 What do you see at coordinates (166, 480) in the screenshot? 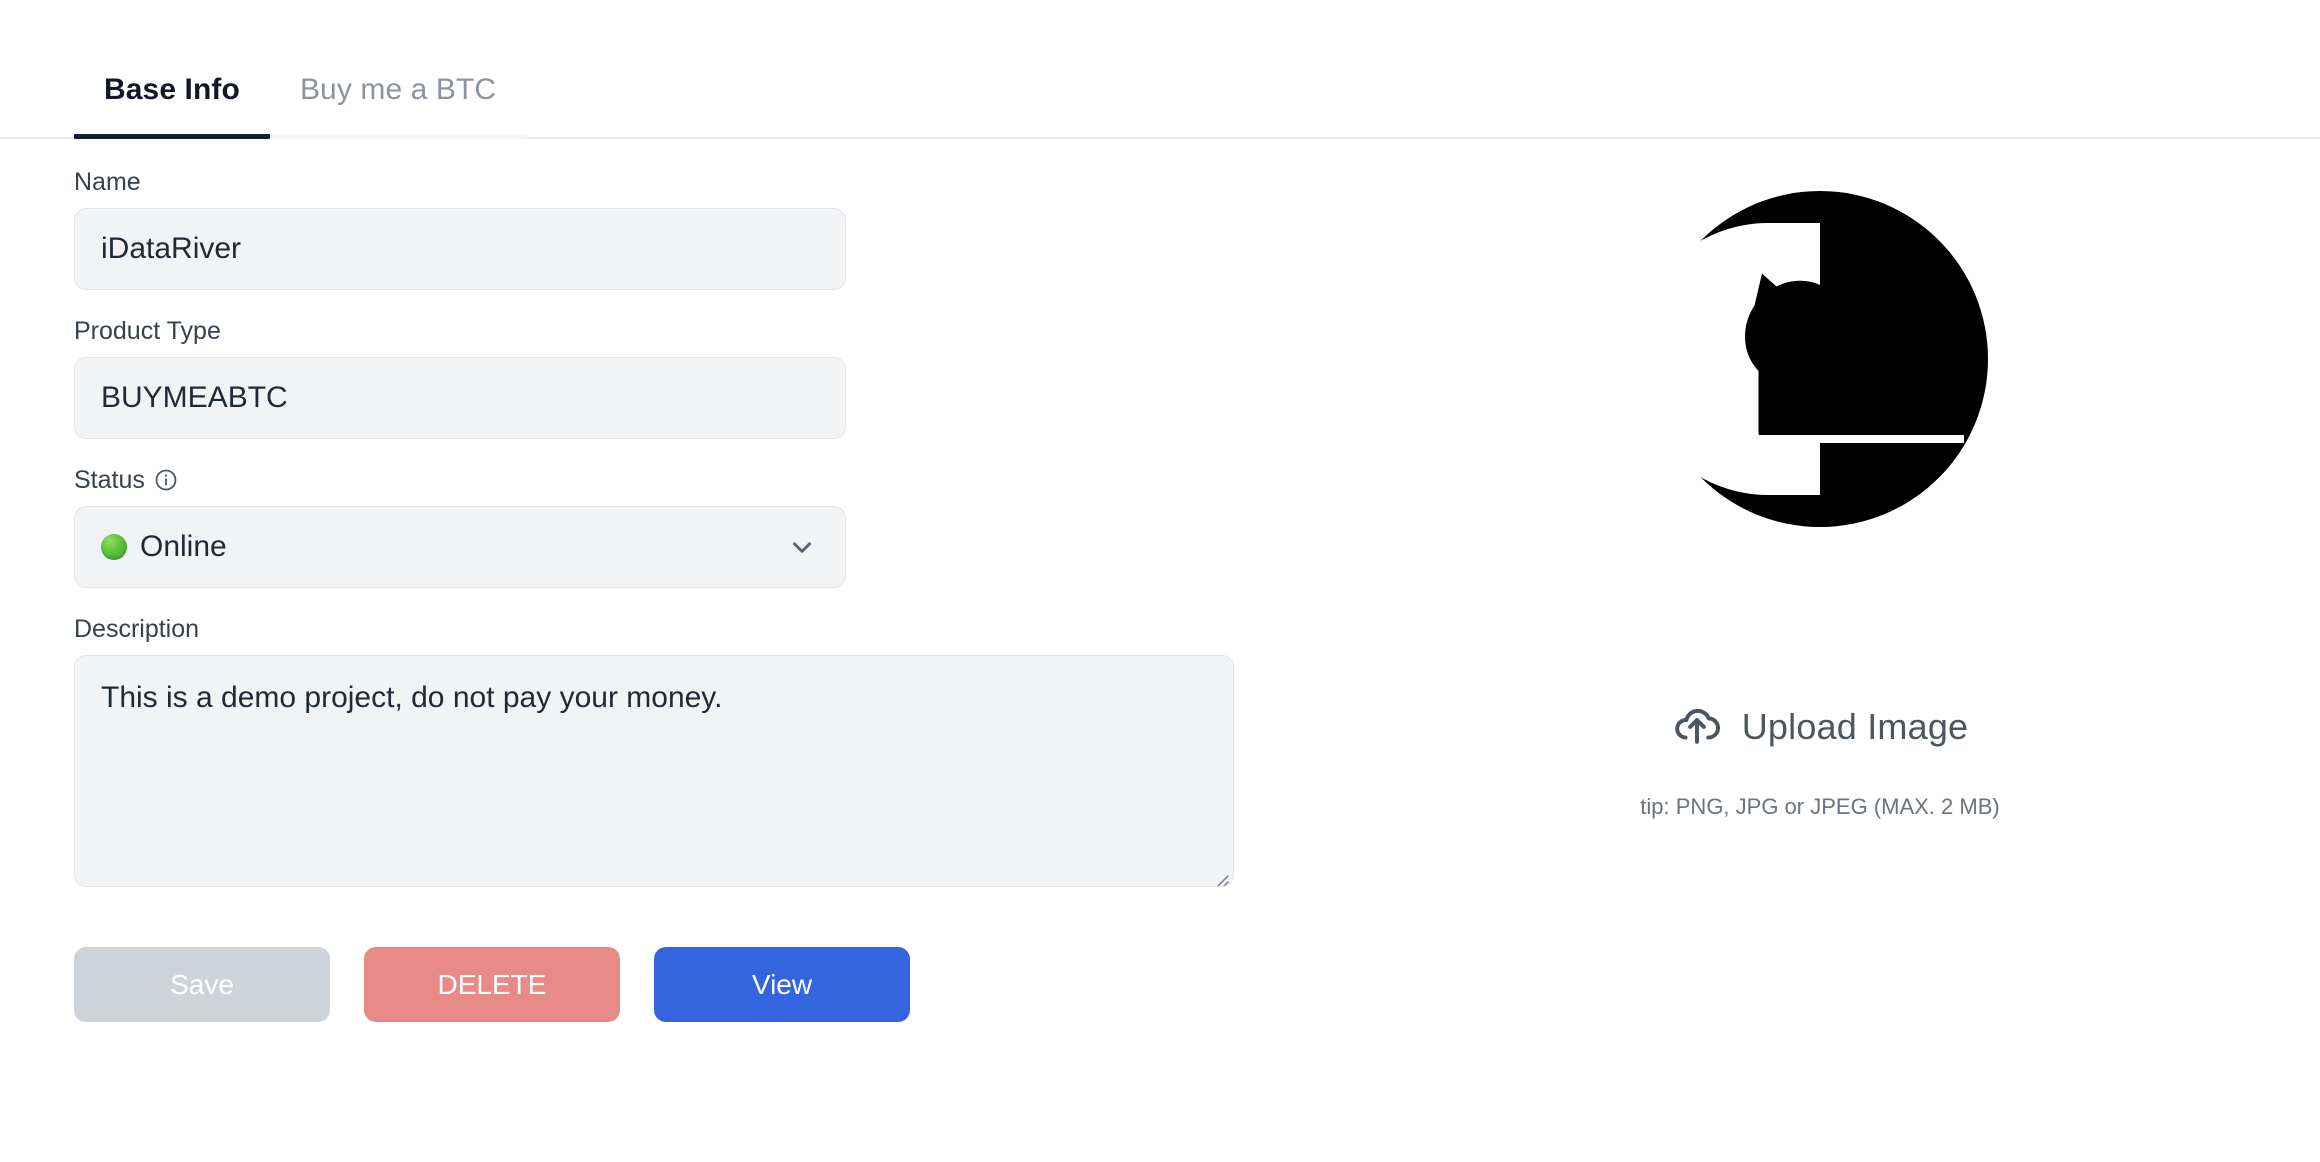
I see `info-circle-icon` at bounding box center [166, 480].